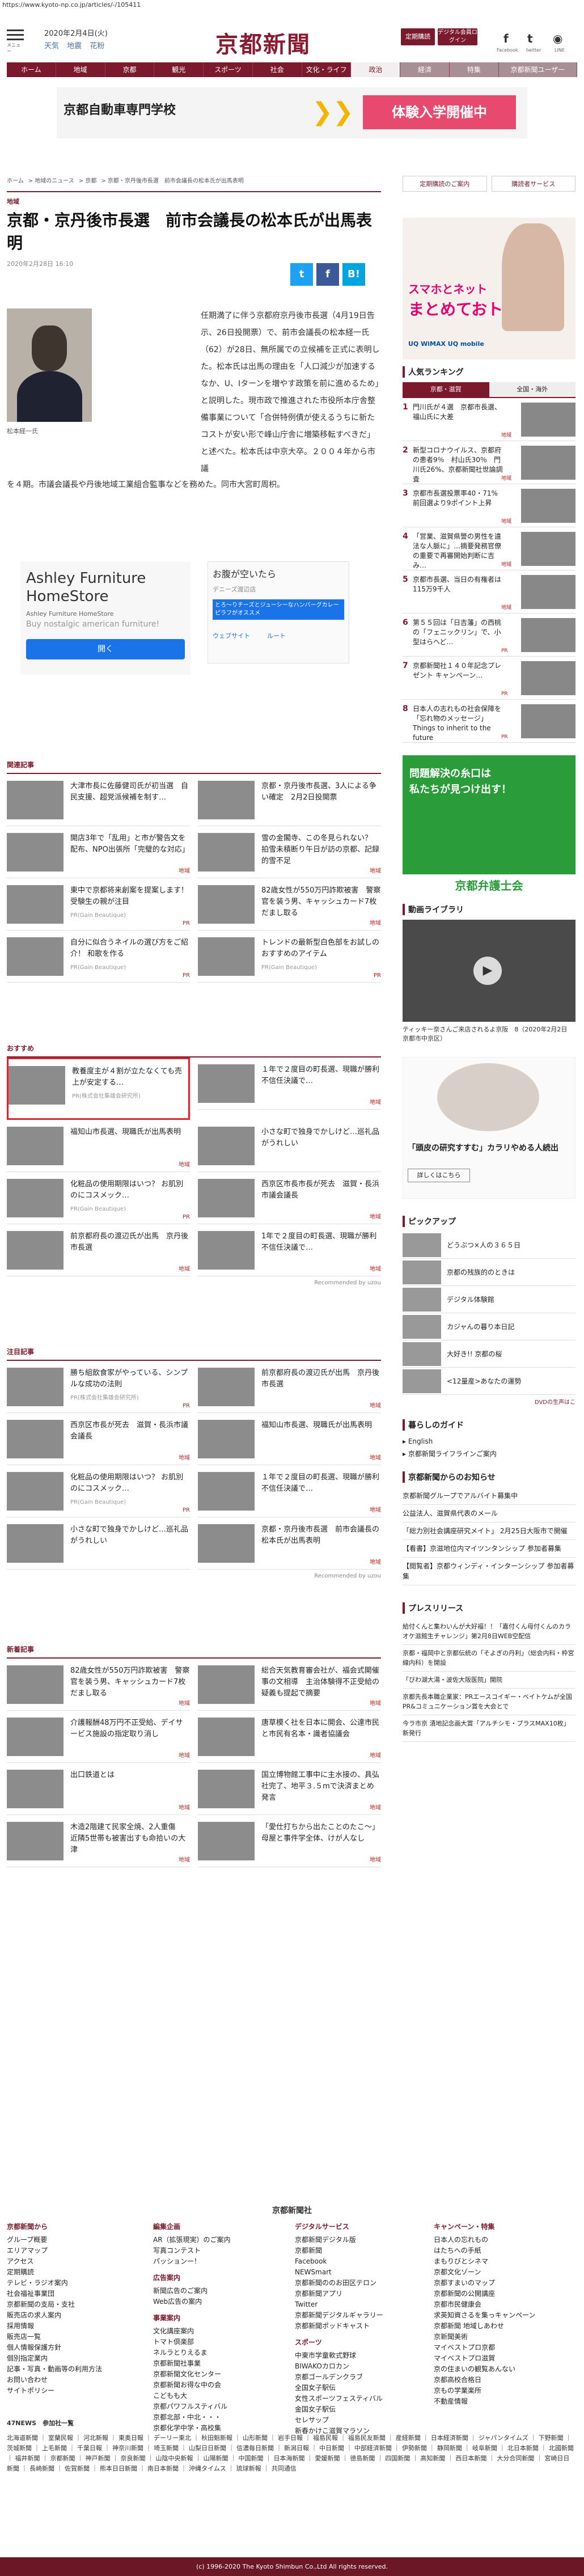  I want to click on footer-link: トマト倶楽部, so click(192, 2342).